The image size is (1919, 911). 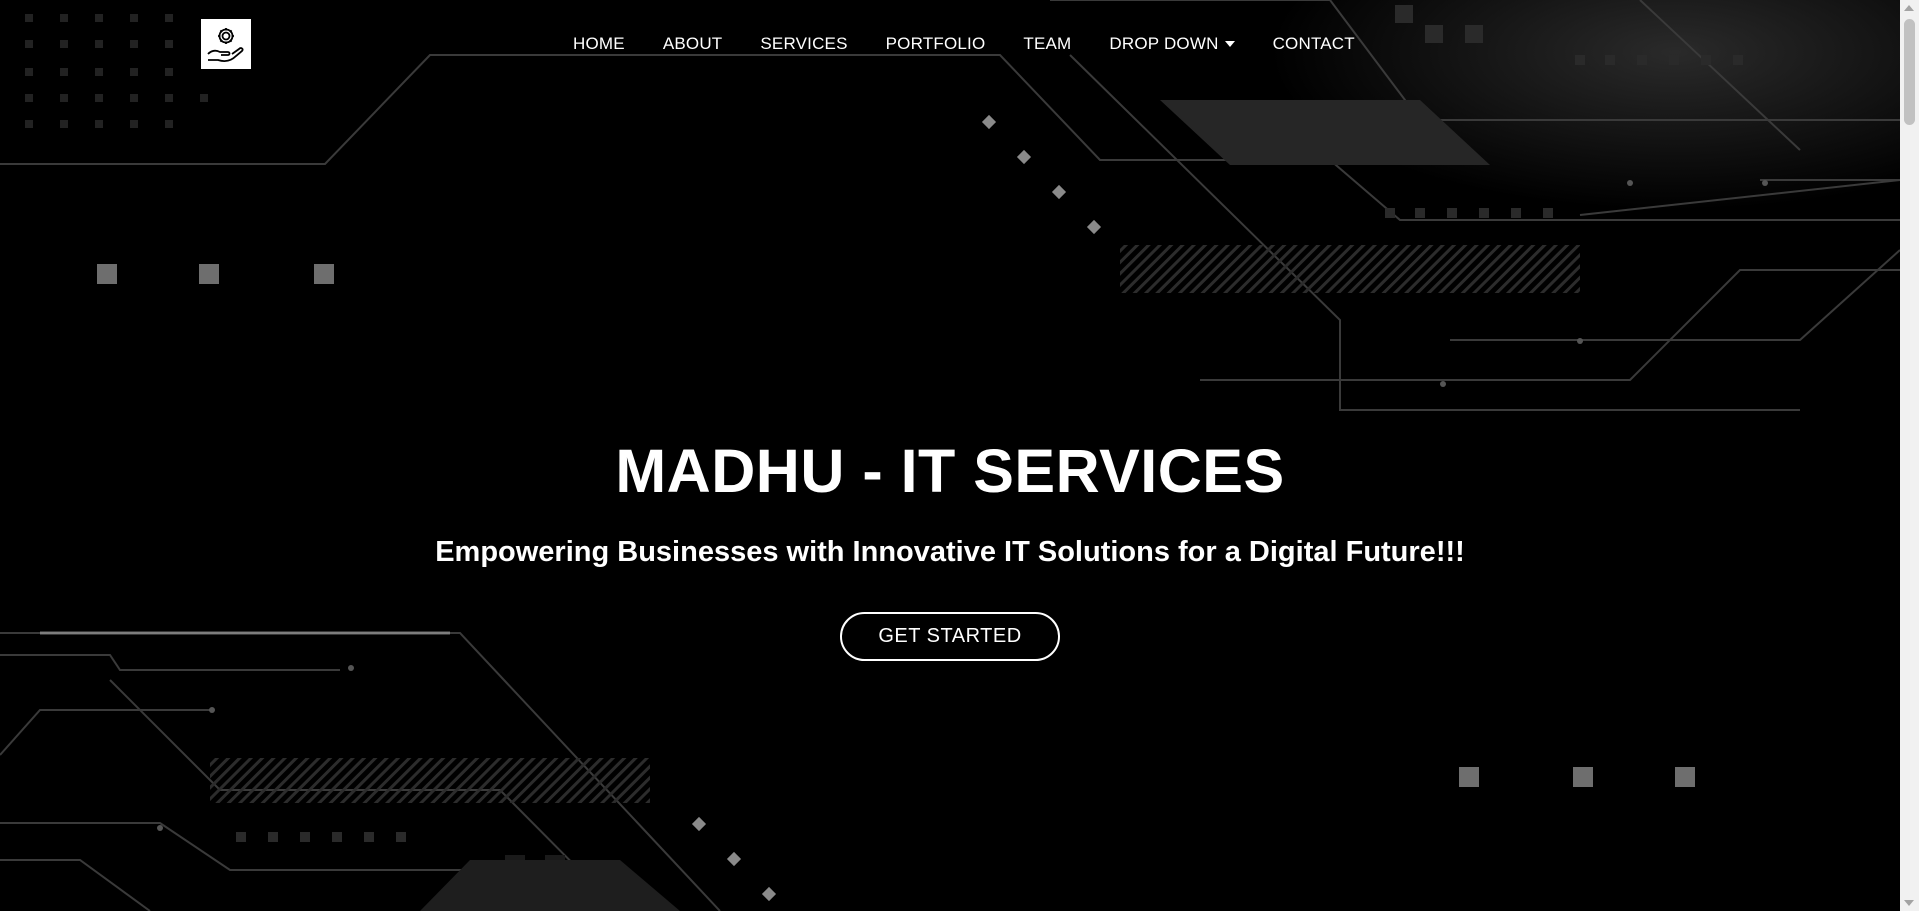 I want to click on nav-about-label: ABOUT, so click(x=692, y=43).